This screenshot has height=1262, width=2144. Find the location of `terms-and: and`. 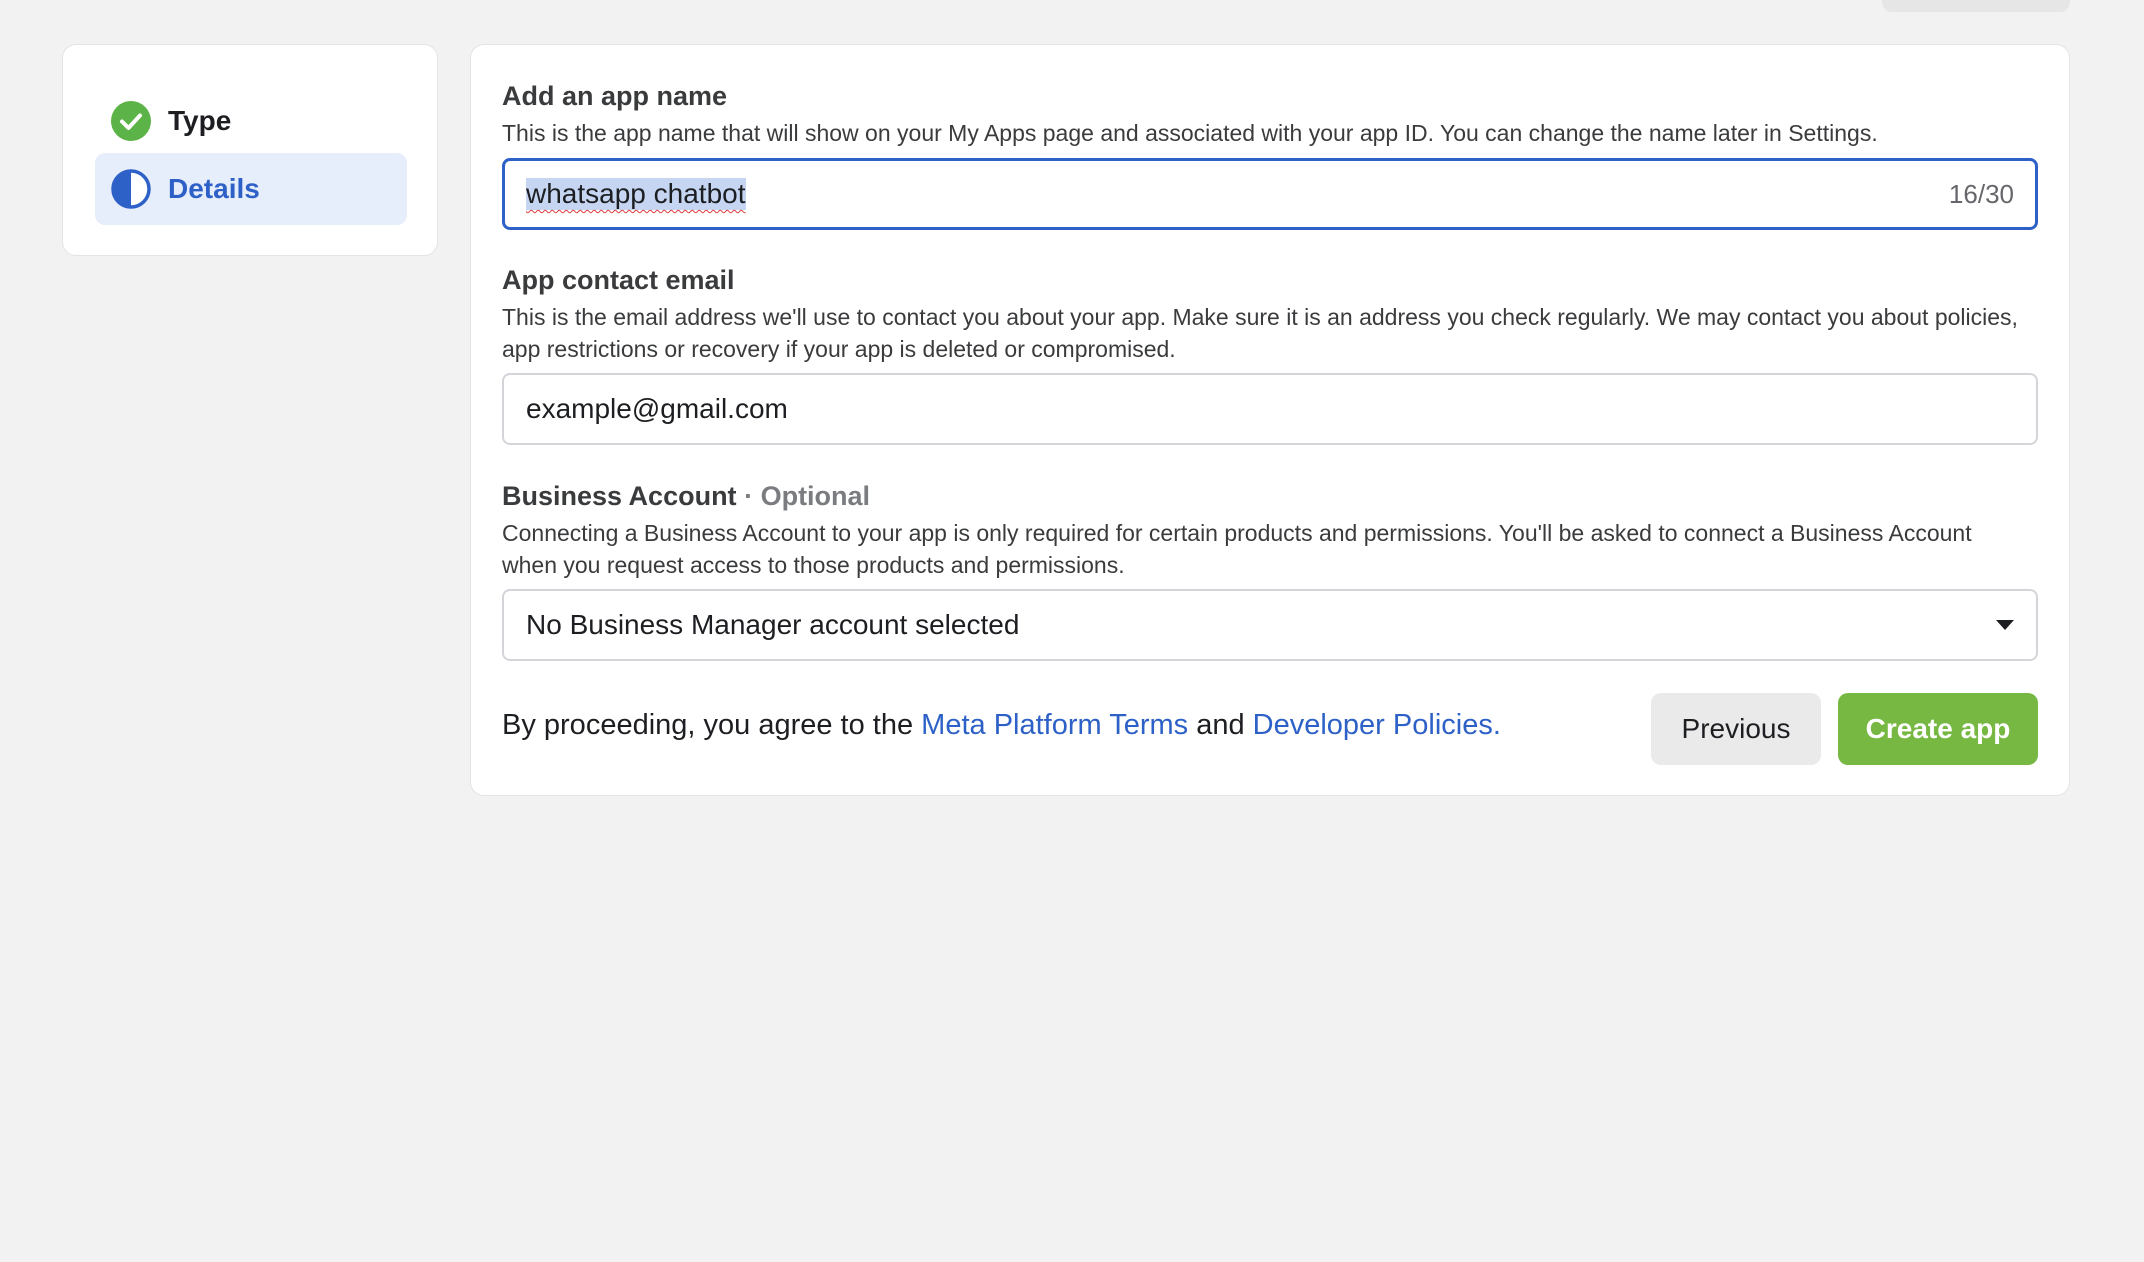

terms-and: and is located at coordinates (1220, 725).